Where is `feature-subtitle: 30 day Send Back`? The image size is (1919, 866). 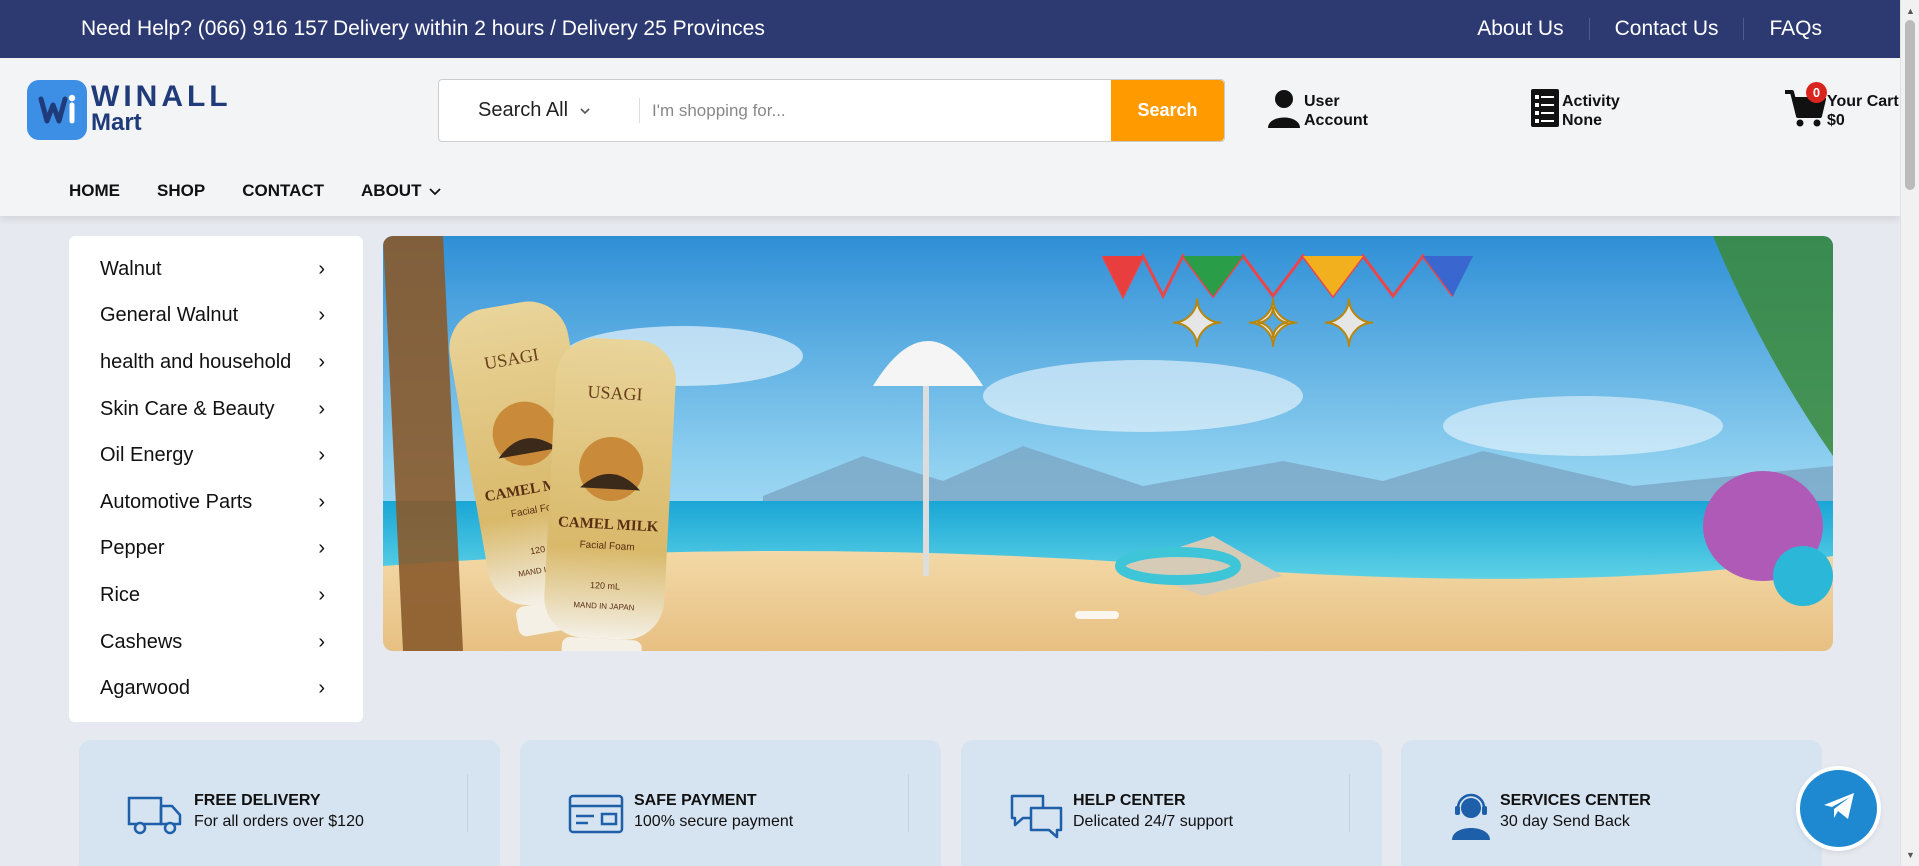
feature-subtitle: 30 day Send Back is located at coordinates (1565, 821).